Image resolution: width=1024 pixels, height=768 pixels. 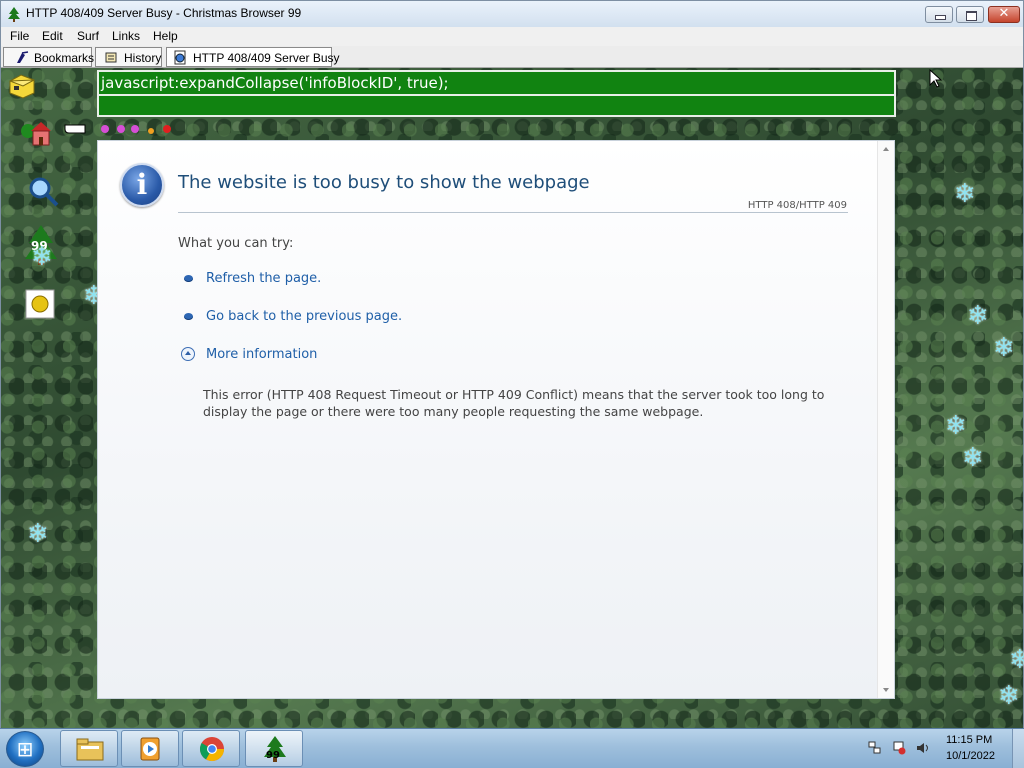 What do you see at coordinates (273, 755) in the screenshot?
I see `app-badge: 99` at bounding box center [273, 755].